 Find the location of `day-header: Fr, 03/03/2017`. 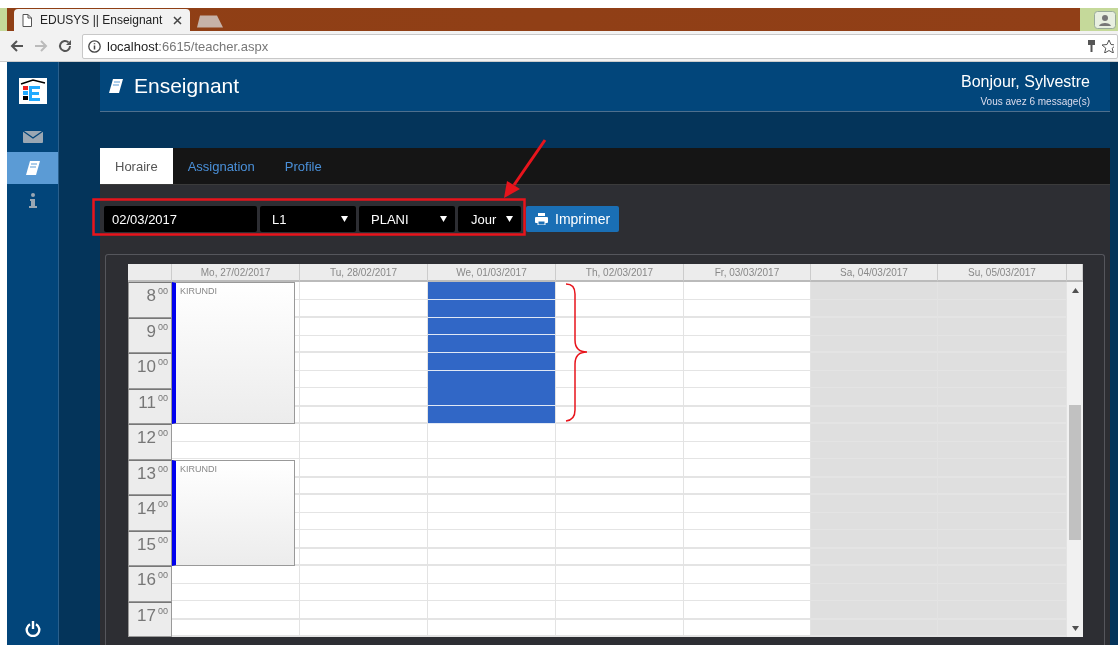

day-header: Fr, 03/03/2017 is located at coordinates (747, 273).